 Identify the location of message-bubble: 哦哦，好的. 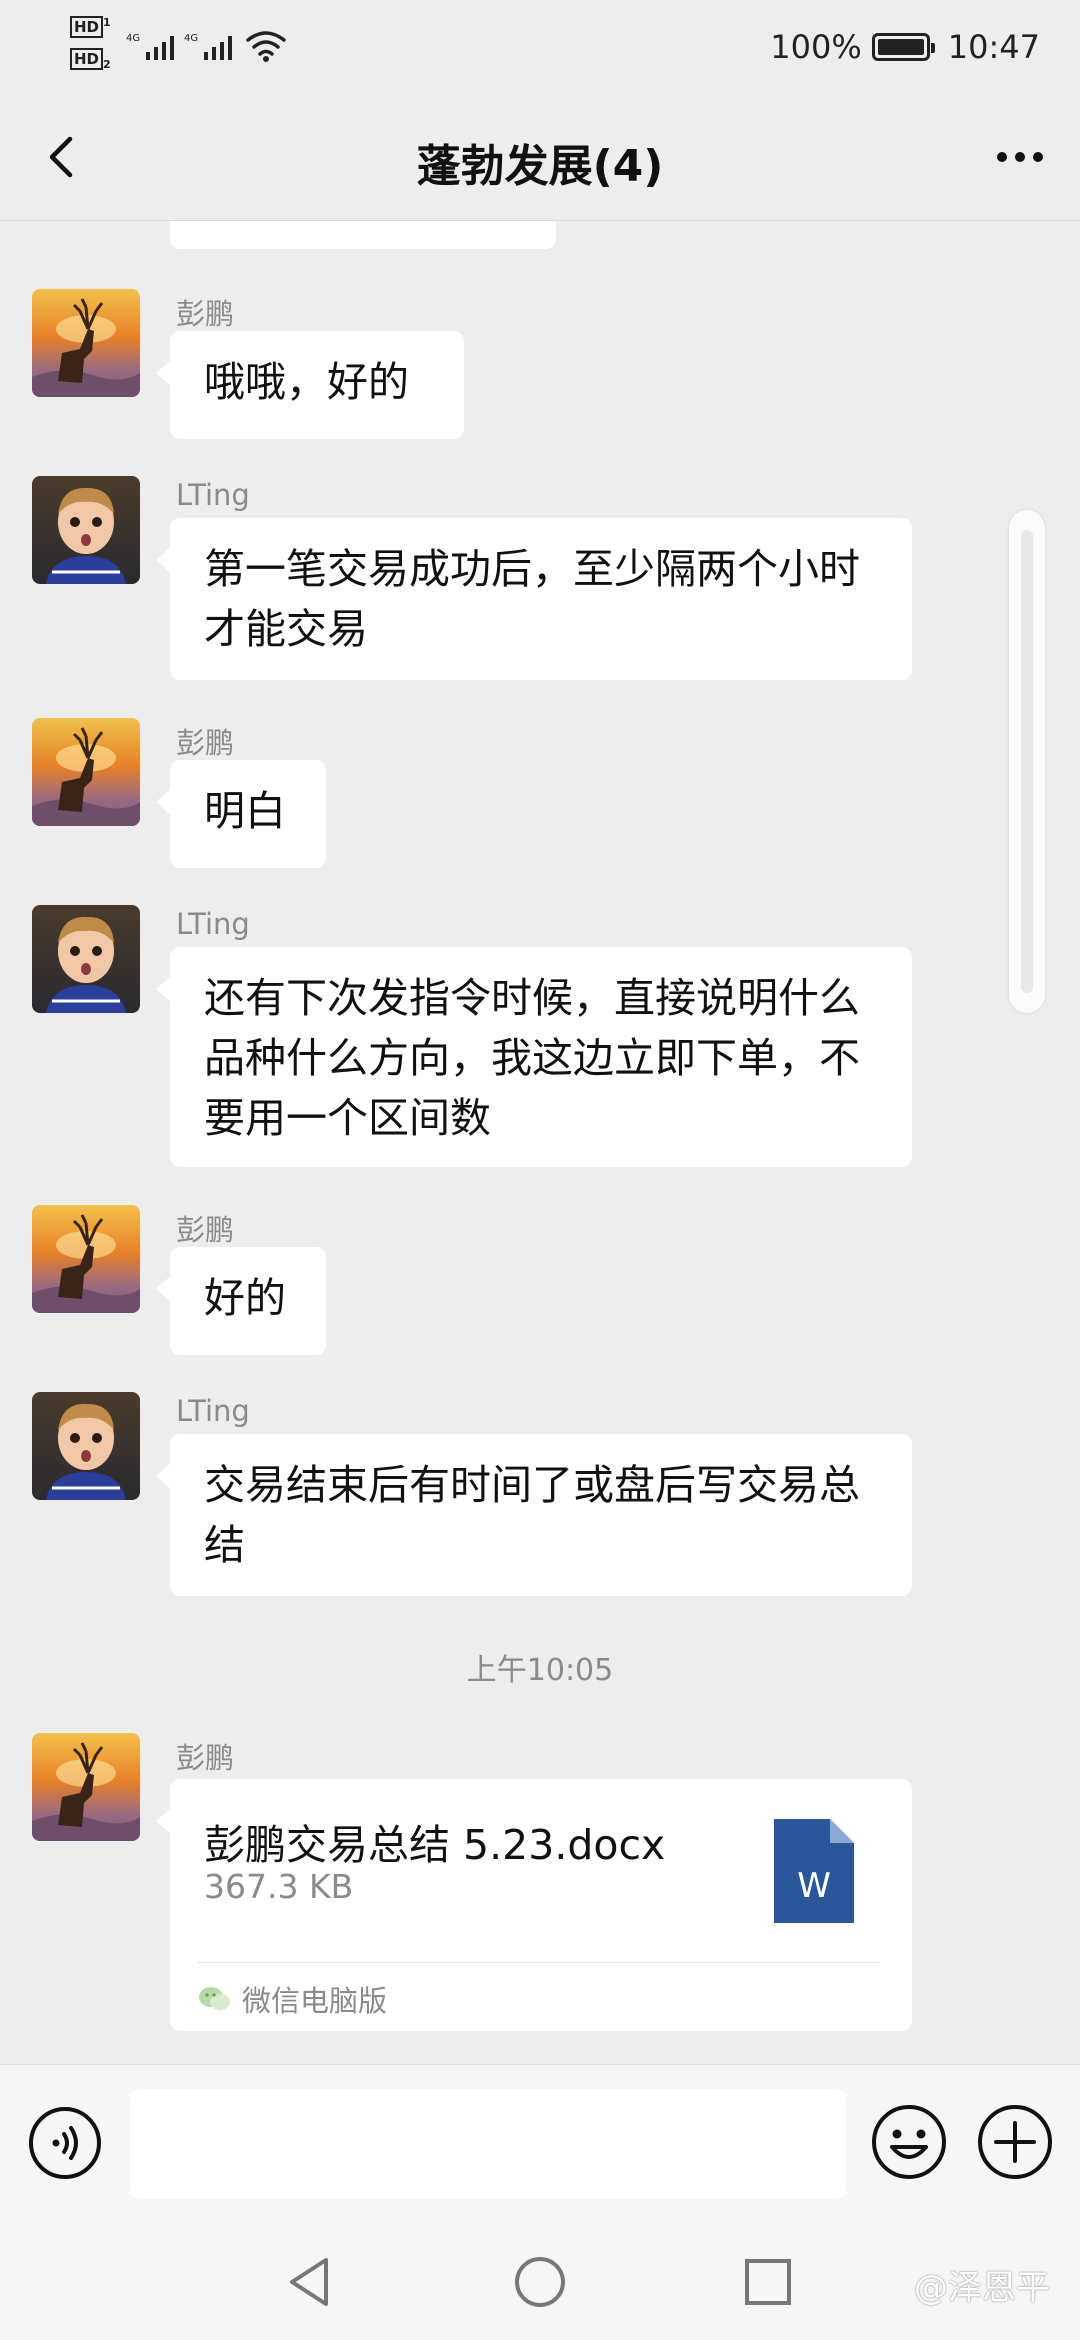
(310, 385).